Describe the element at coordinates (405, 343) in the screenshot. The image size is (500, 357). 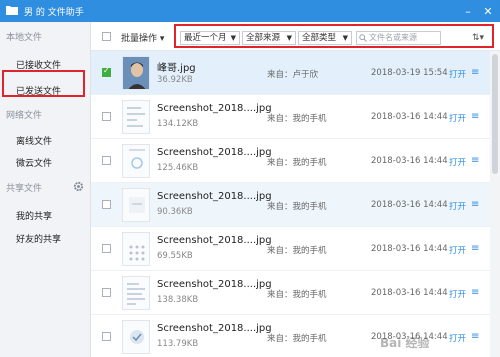
I see `watermark: Bai 经验` at that location.